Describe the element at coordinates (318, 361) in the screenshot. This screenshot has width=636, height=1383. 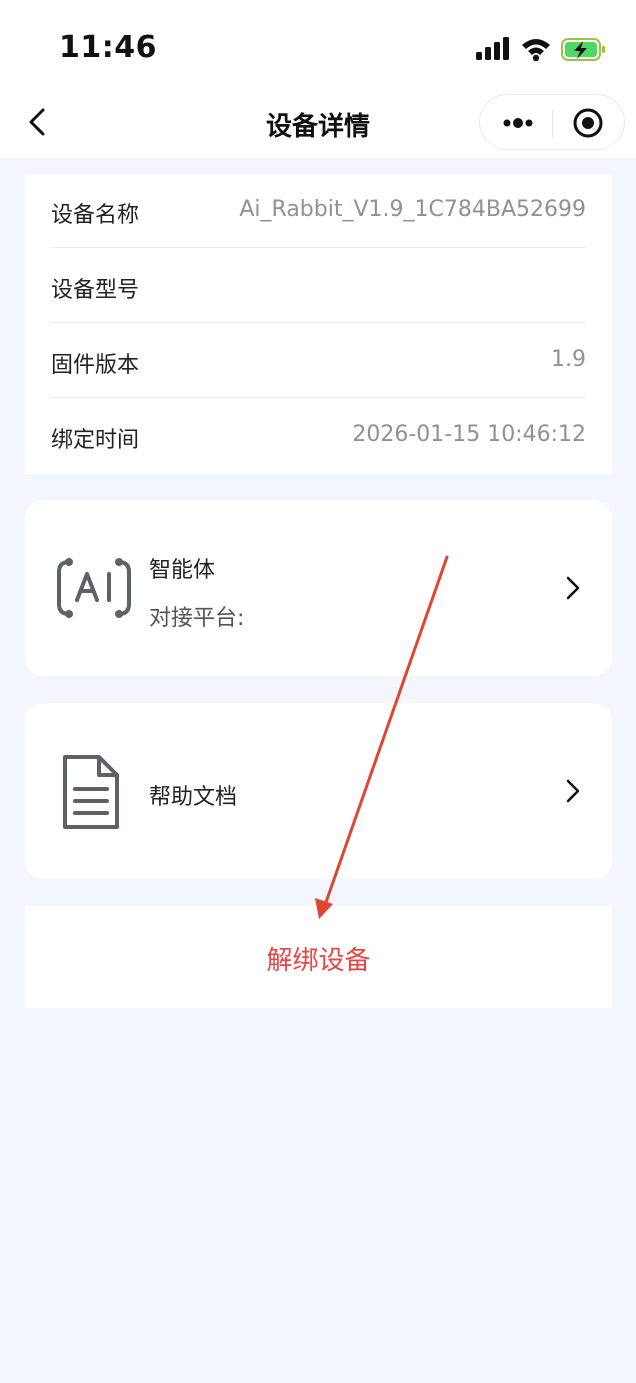
I see `info-row-firmware: 固件版本 1.9` at that location.